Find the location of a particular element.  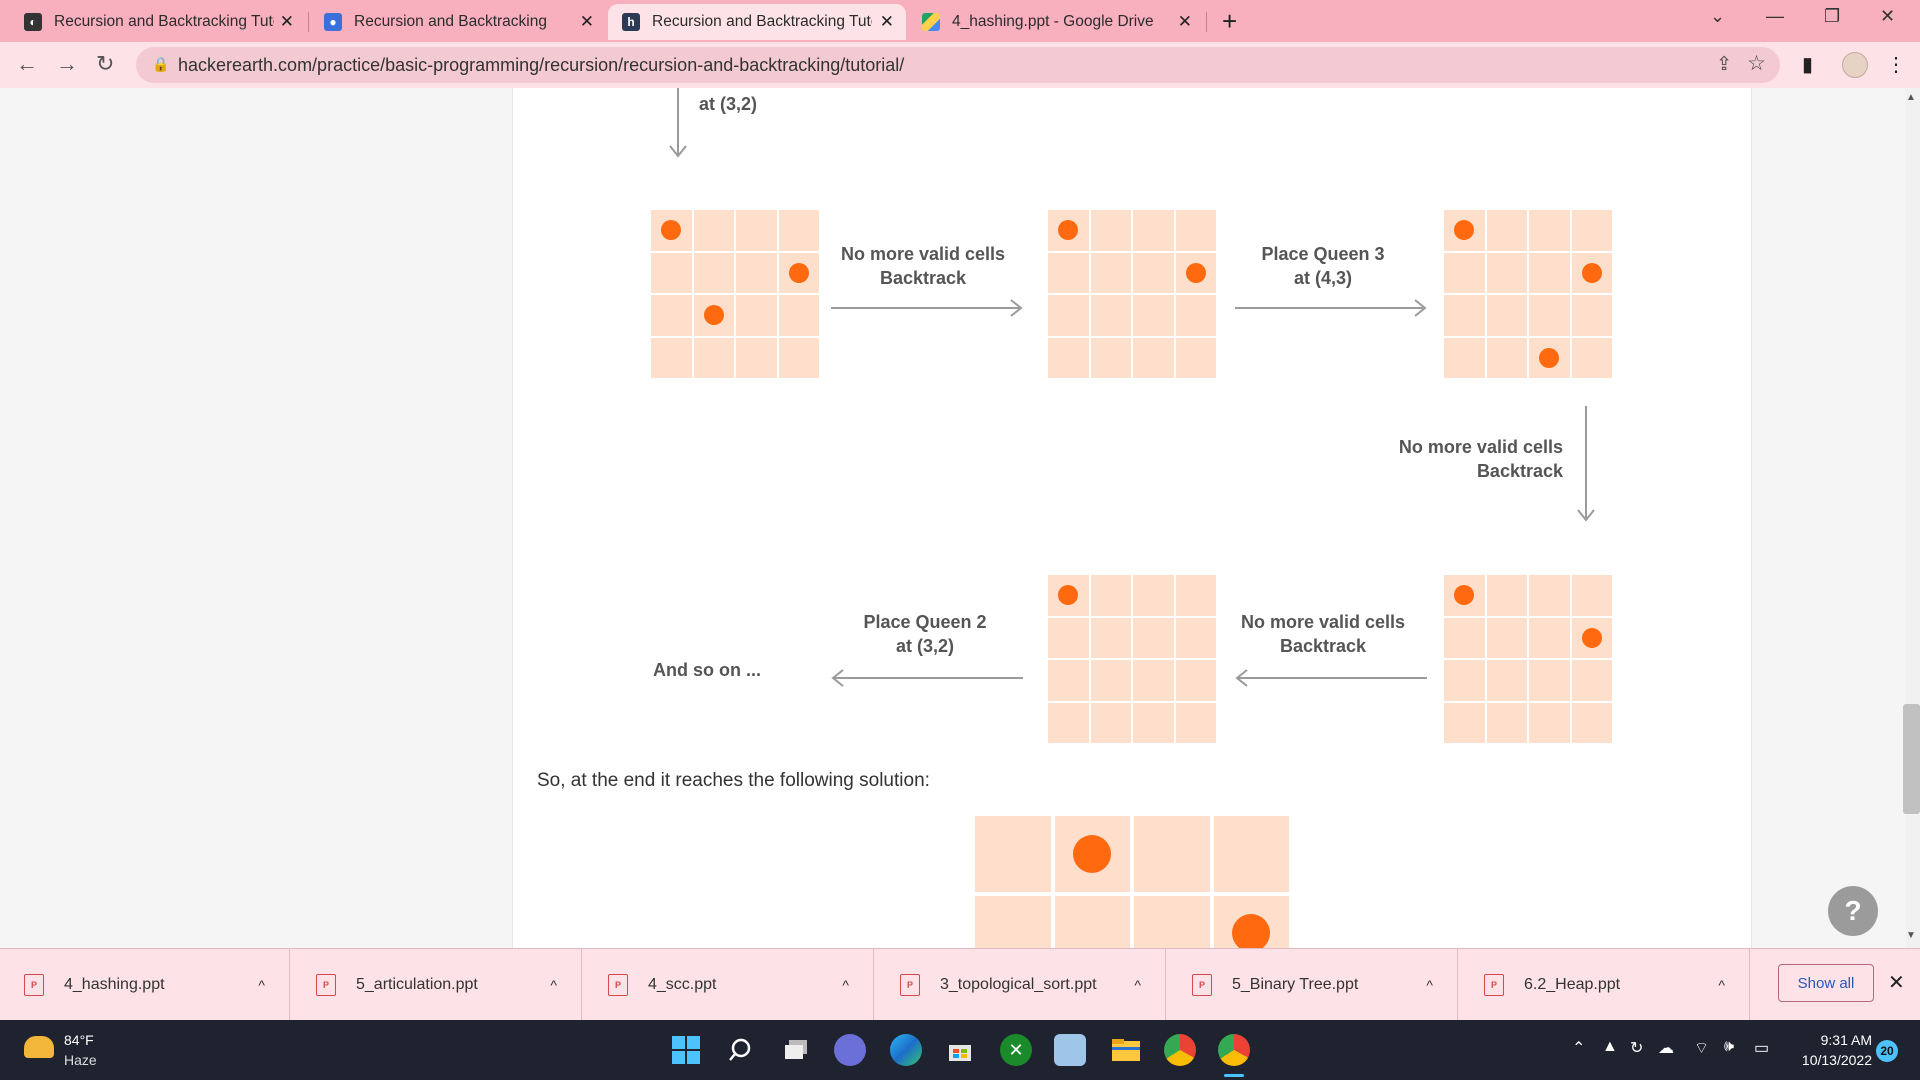

volume-icon: 🕪 is located at coordinates (1729, 1047).